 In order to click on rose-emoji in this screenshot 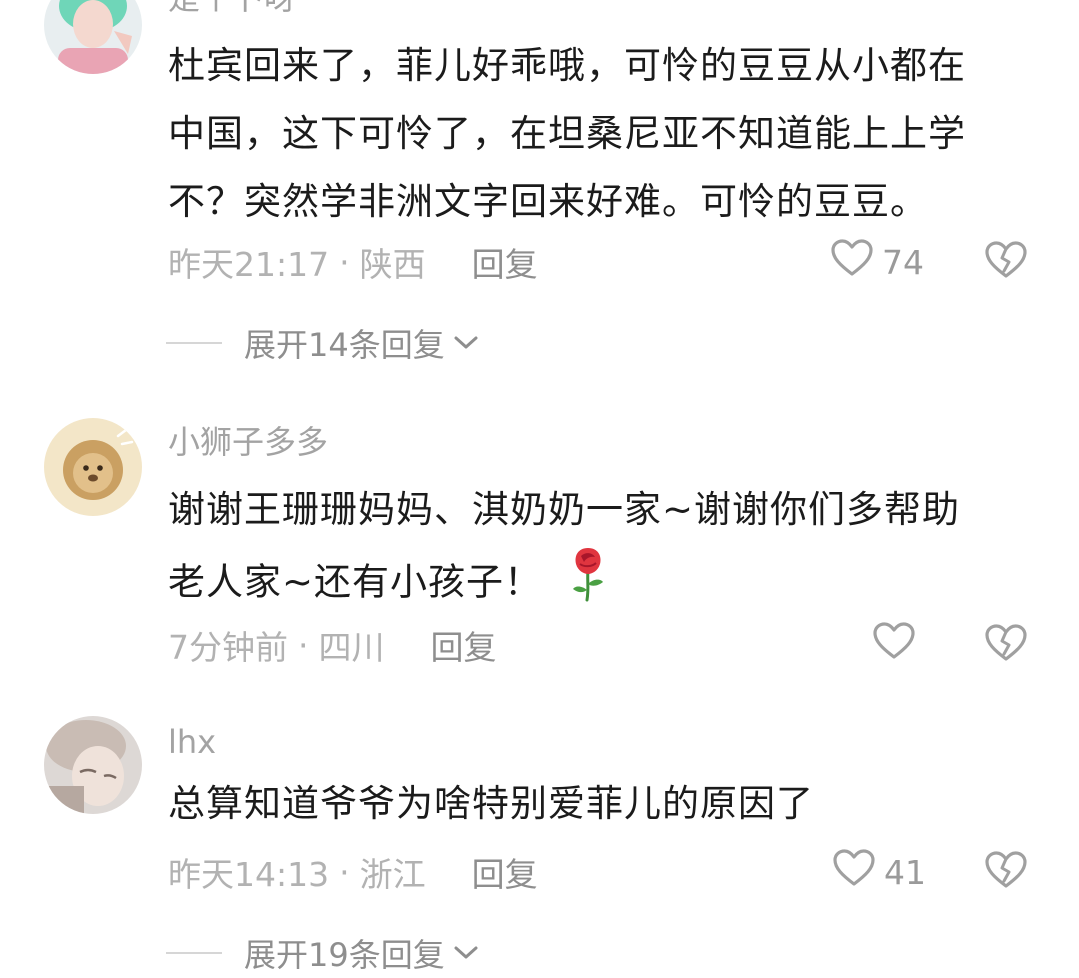, I will do `click(588, 584)`.